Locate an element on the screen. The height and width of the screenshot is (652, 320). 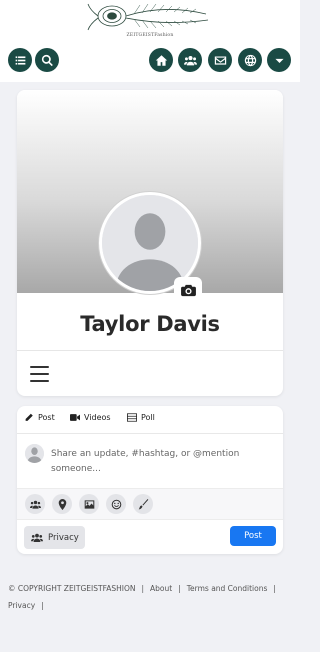
account-dropdown-button is located at coordinates (279, 60).